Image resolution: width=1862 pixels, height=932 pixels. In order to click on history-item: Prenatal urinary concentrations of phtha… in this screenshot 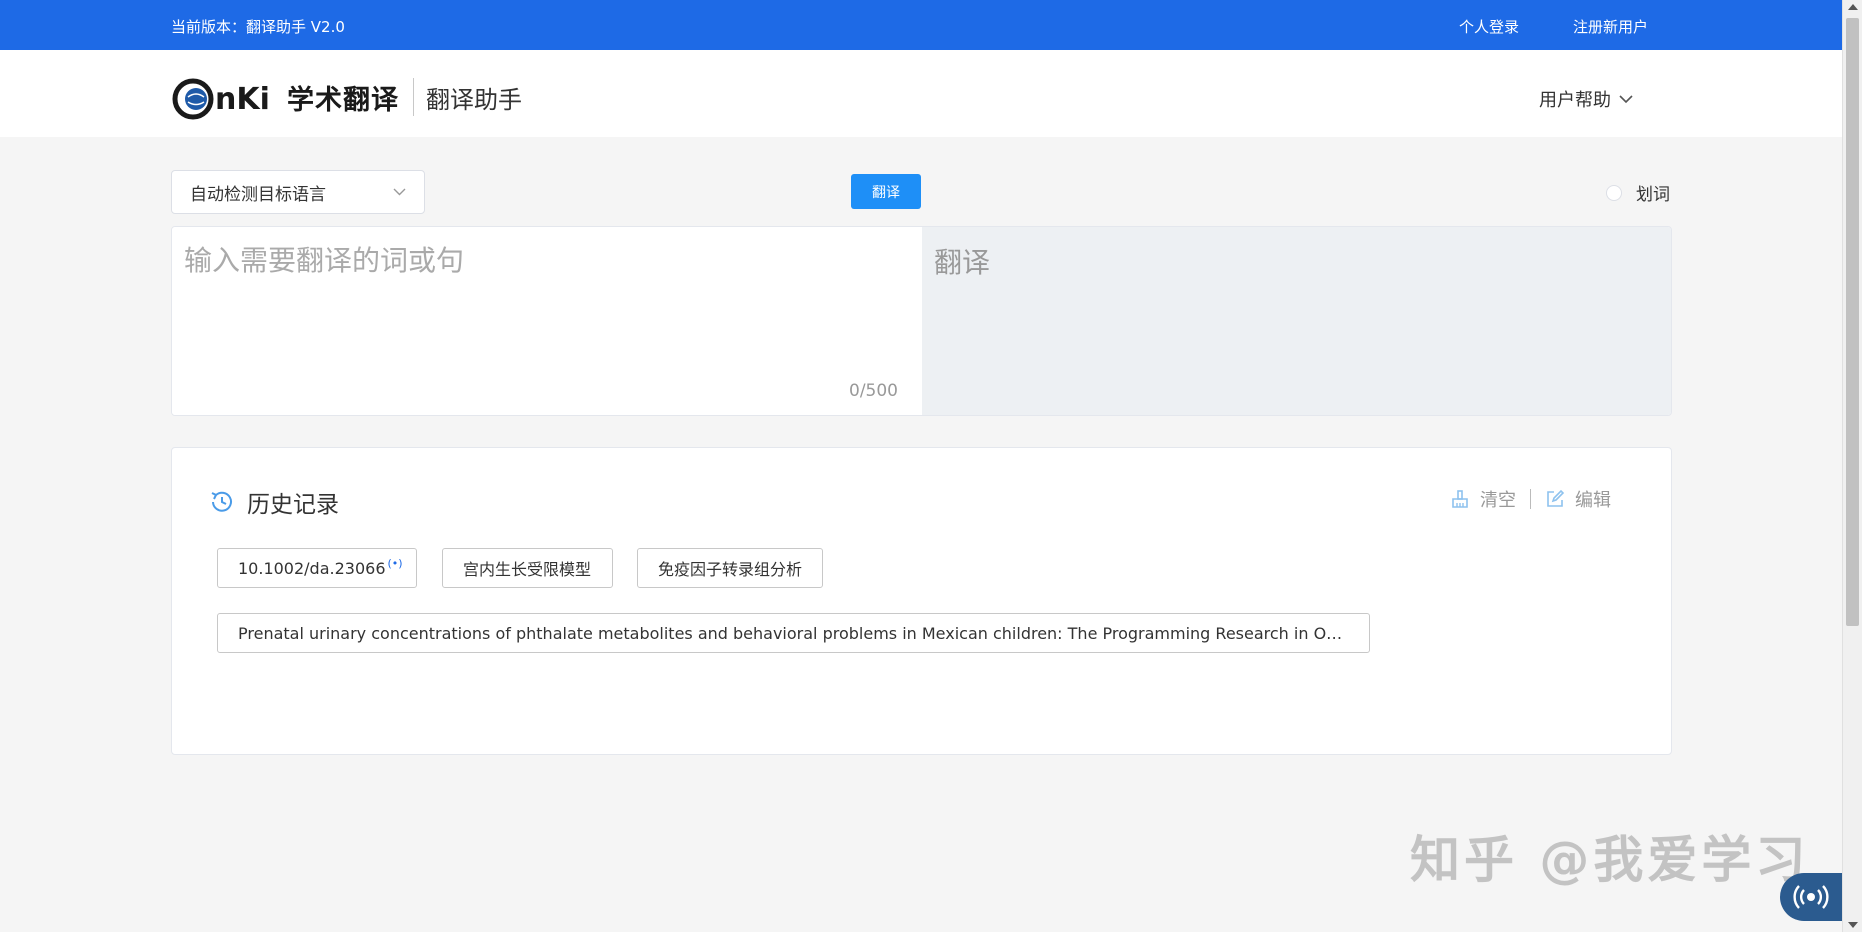, I will do `click(793, 633)`.